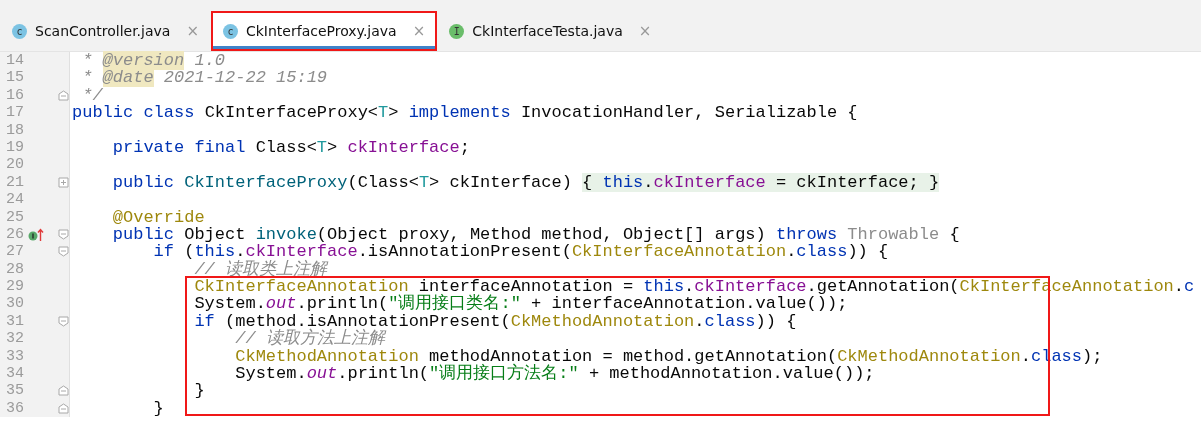 The image size is (1201, 424). I want to click on line-number: 32, so click(14, 339).